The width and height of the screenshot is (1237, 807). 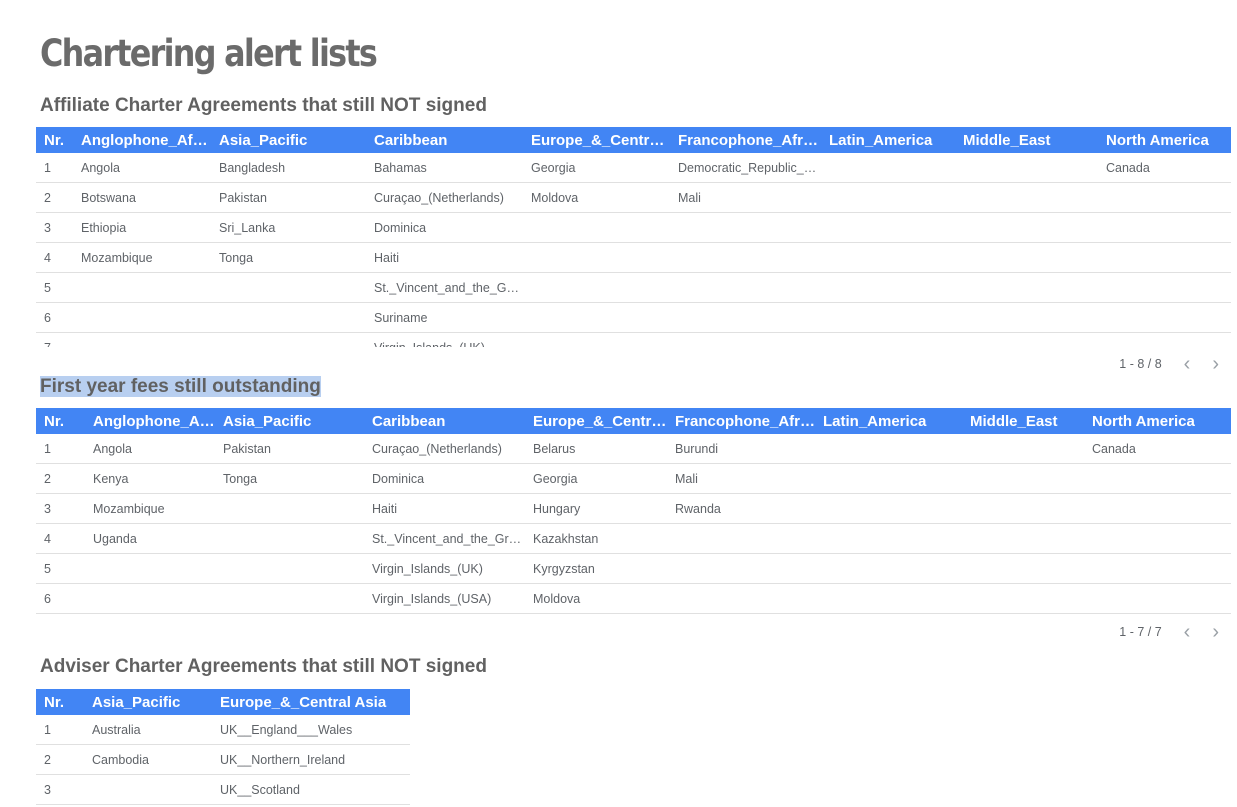 What do you see at coordinates (444, 339) in the screenshot?
I see `table-cell: Virgin_Islands_(UK)` at bounding box center [444, 339].